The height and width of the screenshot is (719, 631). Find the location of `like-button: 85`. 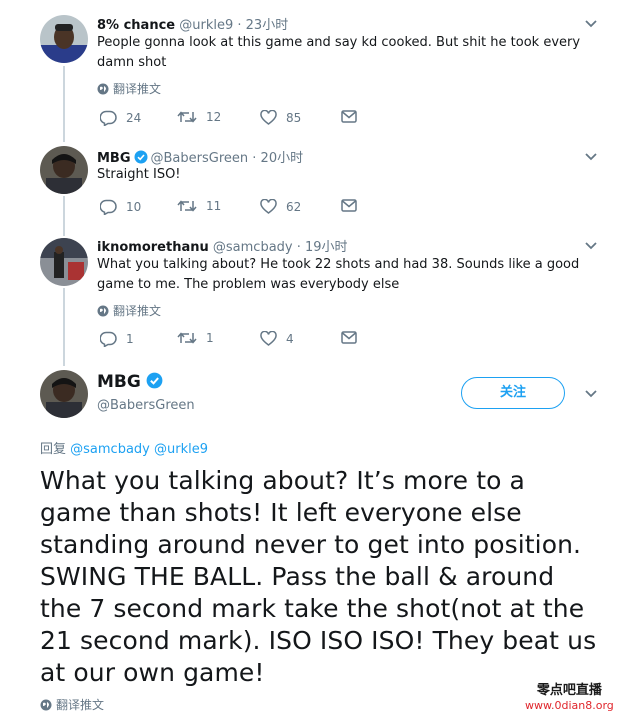

like-button: 85 is located at coordinates (280, 117).